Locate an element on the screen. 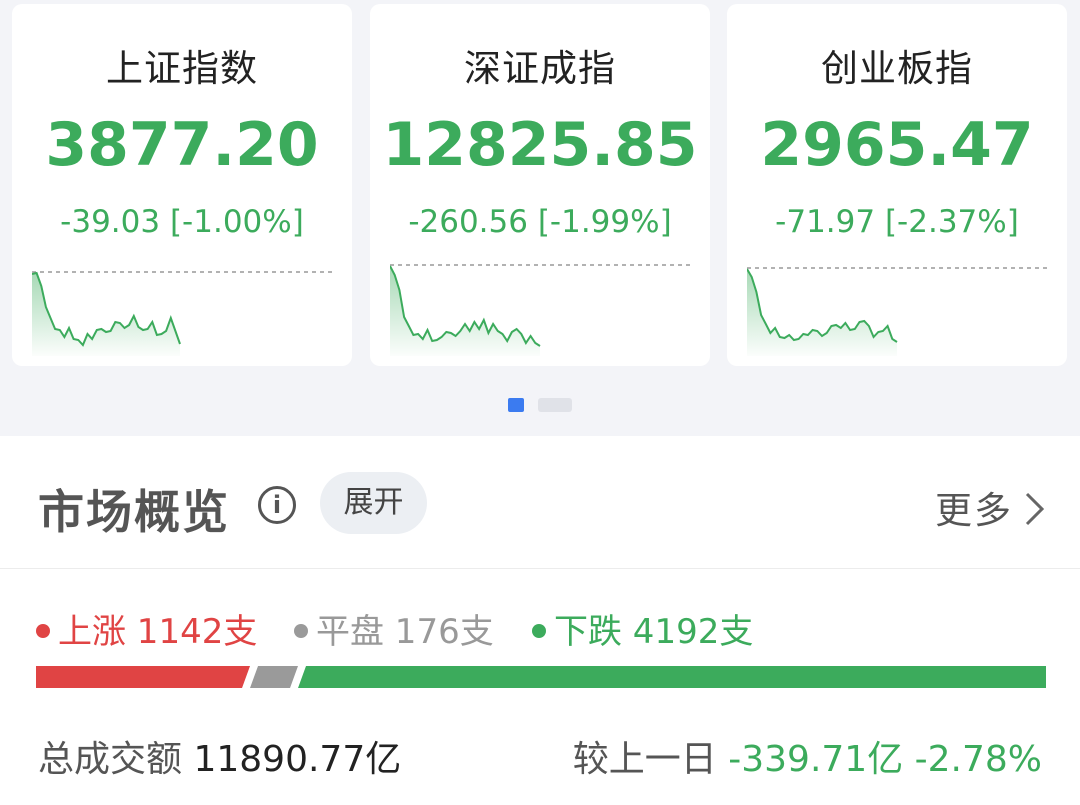 Image resolution: width=1080 pixels, height=805 pixels. pager-dot-inactive is located at coordinates (555, 405).